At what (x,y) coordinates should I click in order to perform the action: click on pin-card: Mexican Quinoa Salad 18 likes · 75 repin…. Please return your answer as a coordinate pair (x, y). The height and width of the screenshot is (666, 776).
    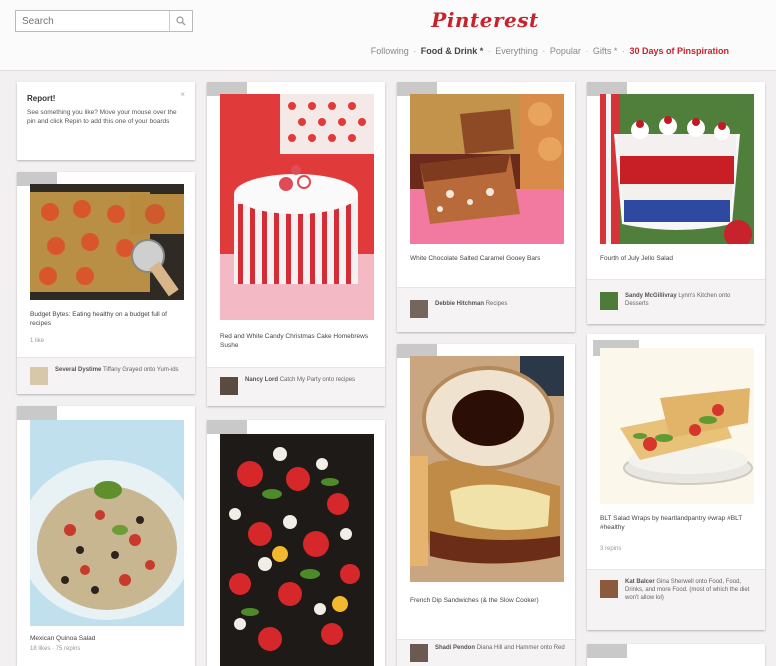
    Looking at the image, I should click on (106, 536).